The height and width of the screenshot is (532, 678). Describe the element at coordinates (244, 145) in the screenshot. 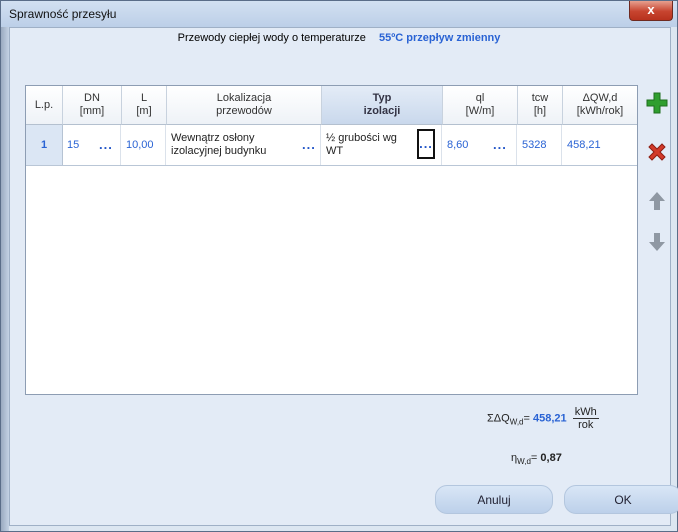

I see `cell-lokalizacja: Wewnątrz osłony izolacyjnej budynku` at that location.